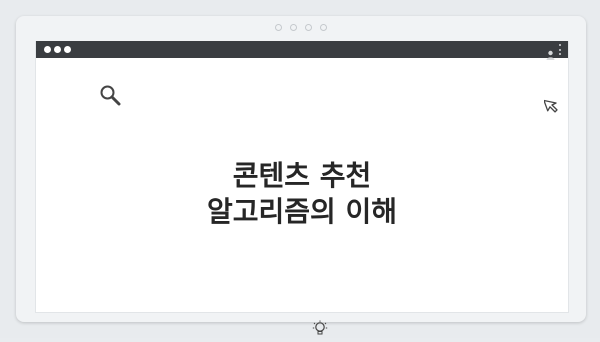 The width and height of the screenshot is (600, 342). Describe the element at coordinates (550, 52) in the screenshot. I see `user-icon` at that location.